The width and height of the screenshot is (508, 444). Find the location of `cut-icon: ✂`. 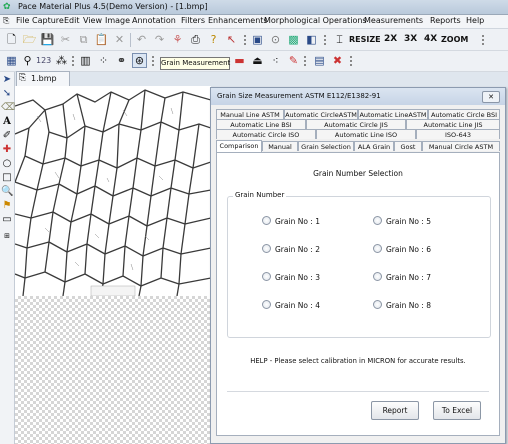

cut-icon: ✂ is located at coordinates (65, 39).